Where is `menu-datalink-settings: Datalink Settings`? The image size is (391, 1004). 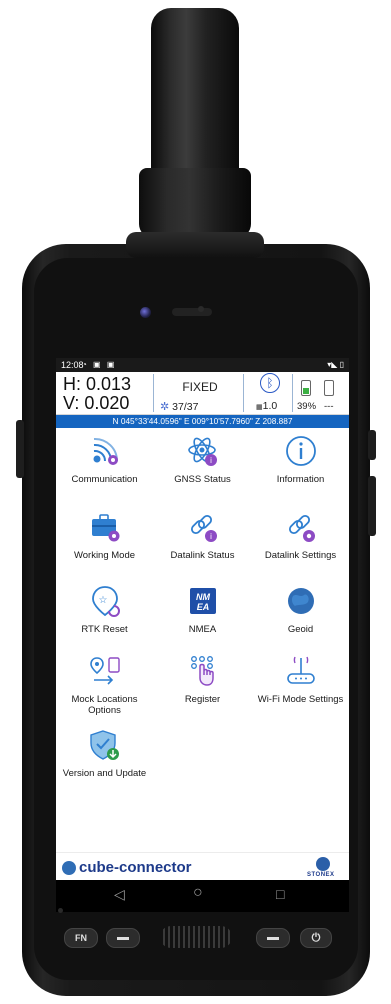
menu-datalink-settings: Datalink Settings is located at coordinates (300, 535).